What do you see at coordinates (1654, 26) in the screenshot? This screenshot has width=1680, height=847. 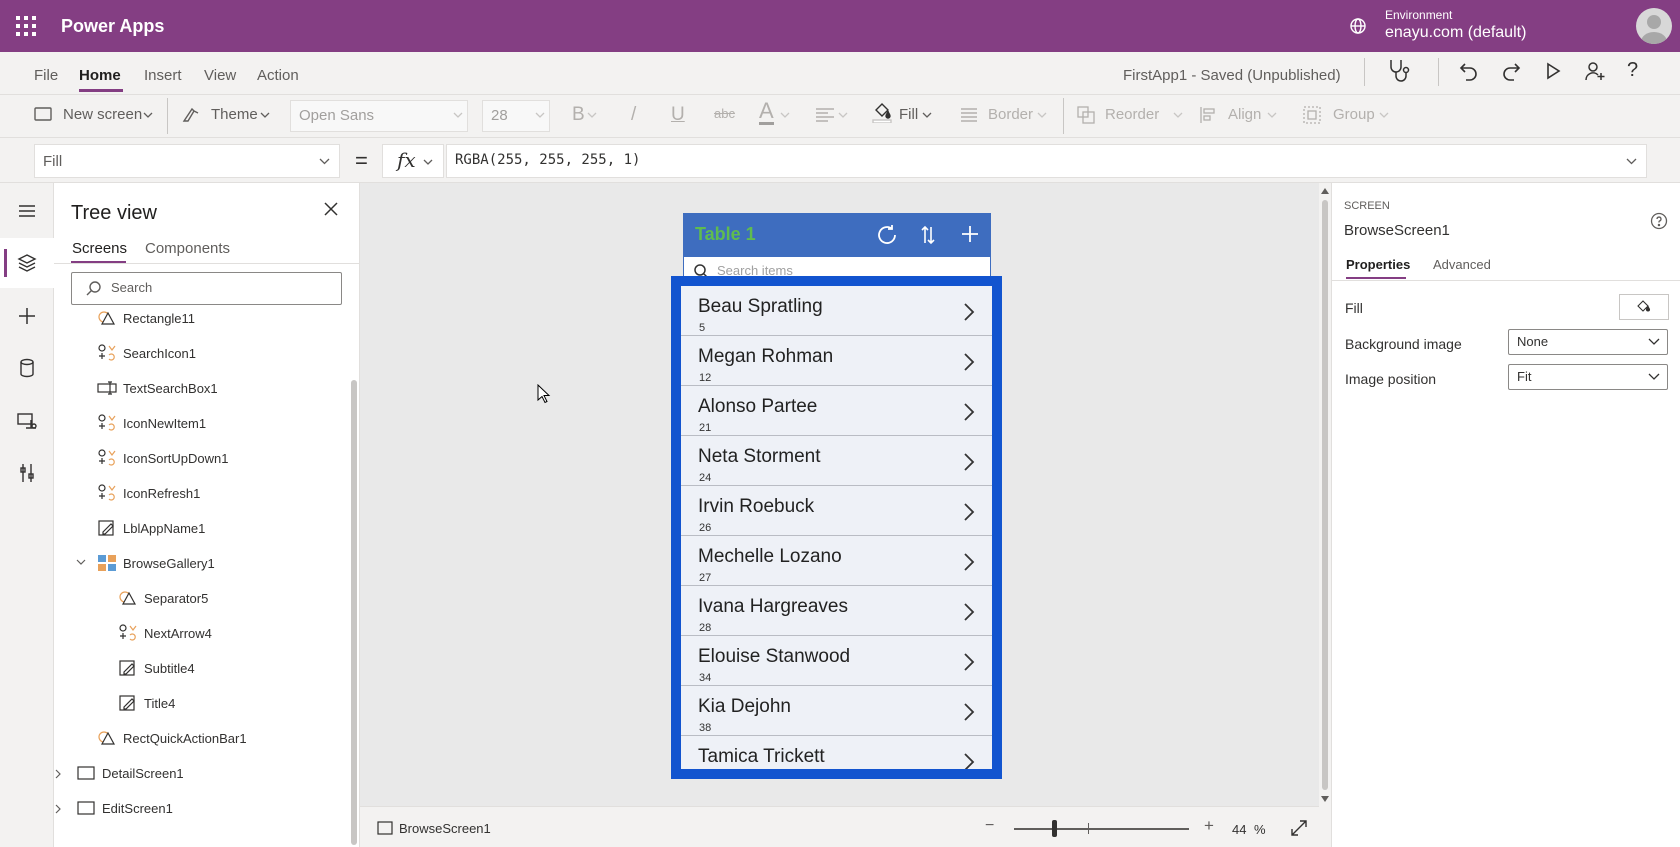 I see `avatar` at bounding box center [1654, 26].